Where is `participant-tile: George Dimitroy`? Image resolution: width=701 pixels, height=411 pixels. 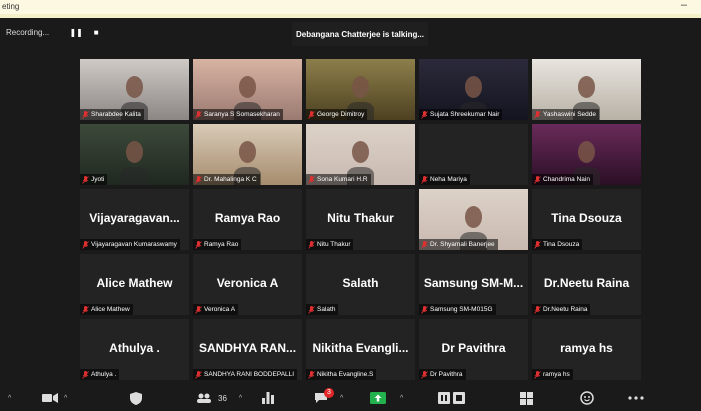 participant-tile: George Dimitroy is located at coordinates (360, 89).